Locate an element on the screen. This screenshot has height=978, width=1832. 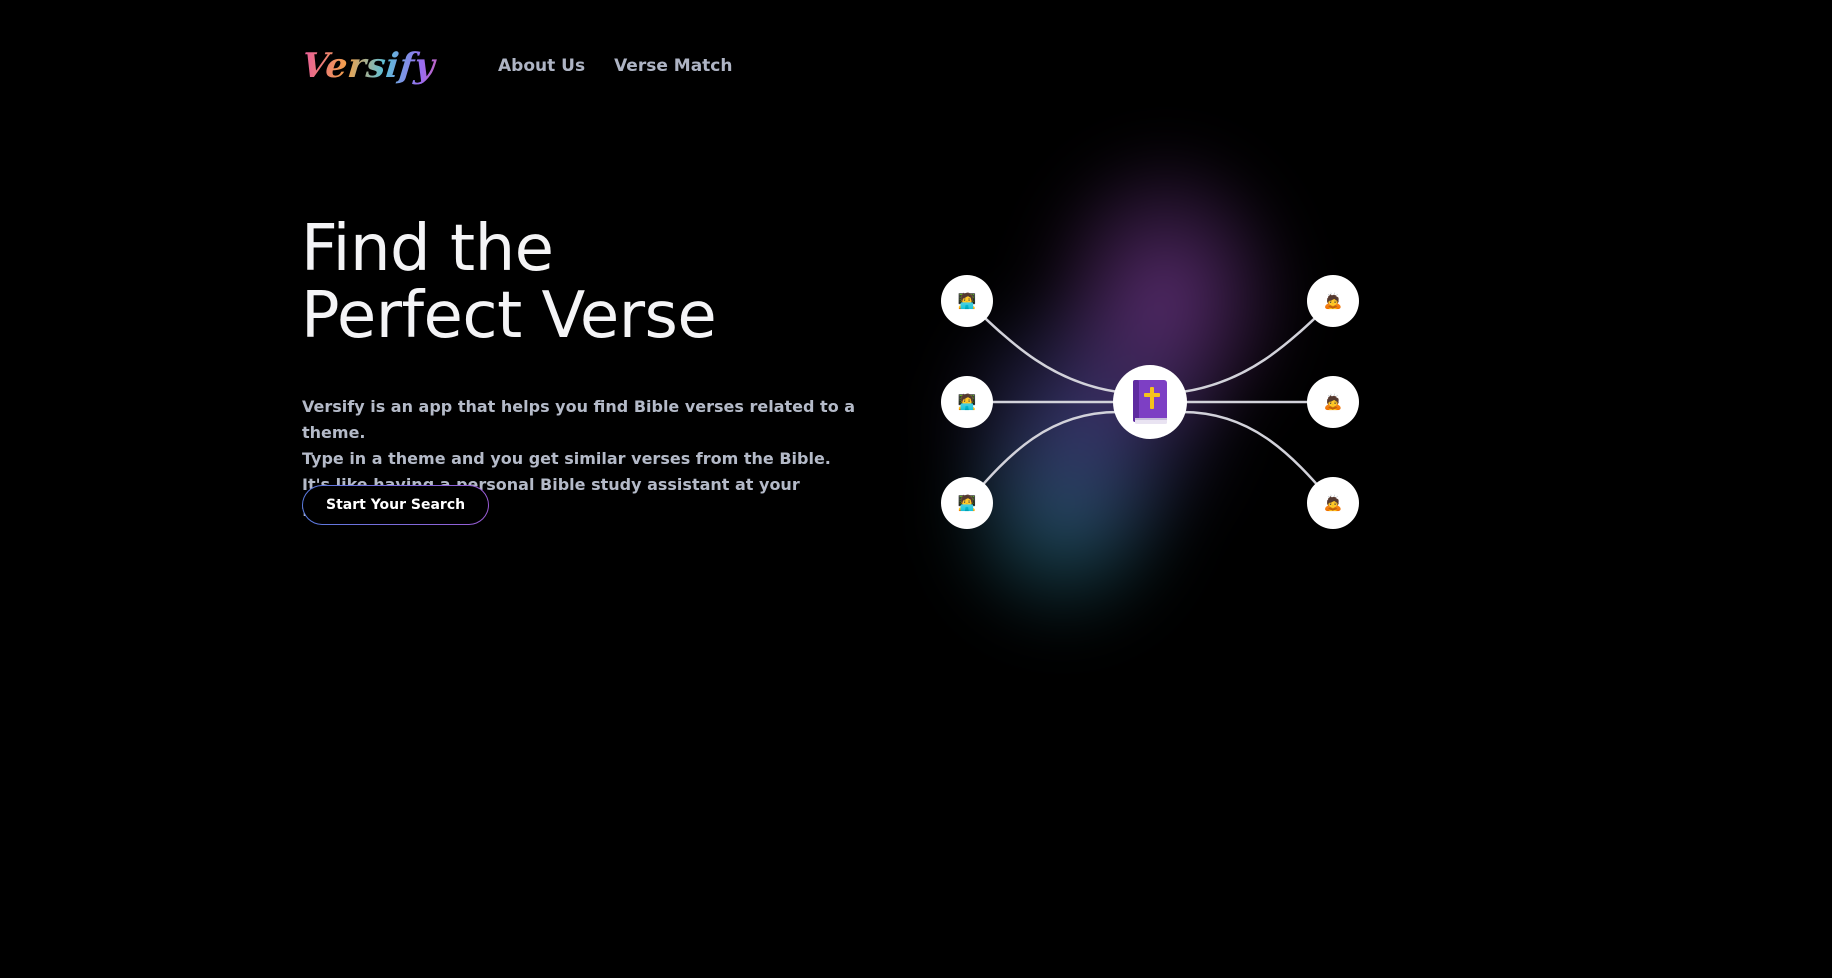
left-node-3: 🧑‍💻 is located at coordinates (967, 503).